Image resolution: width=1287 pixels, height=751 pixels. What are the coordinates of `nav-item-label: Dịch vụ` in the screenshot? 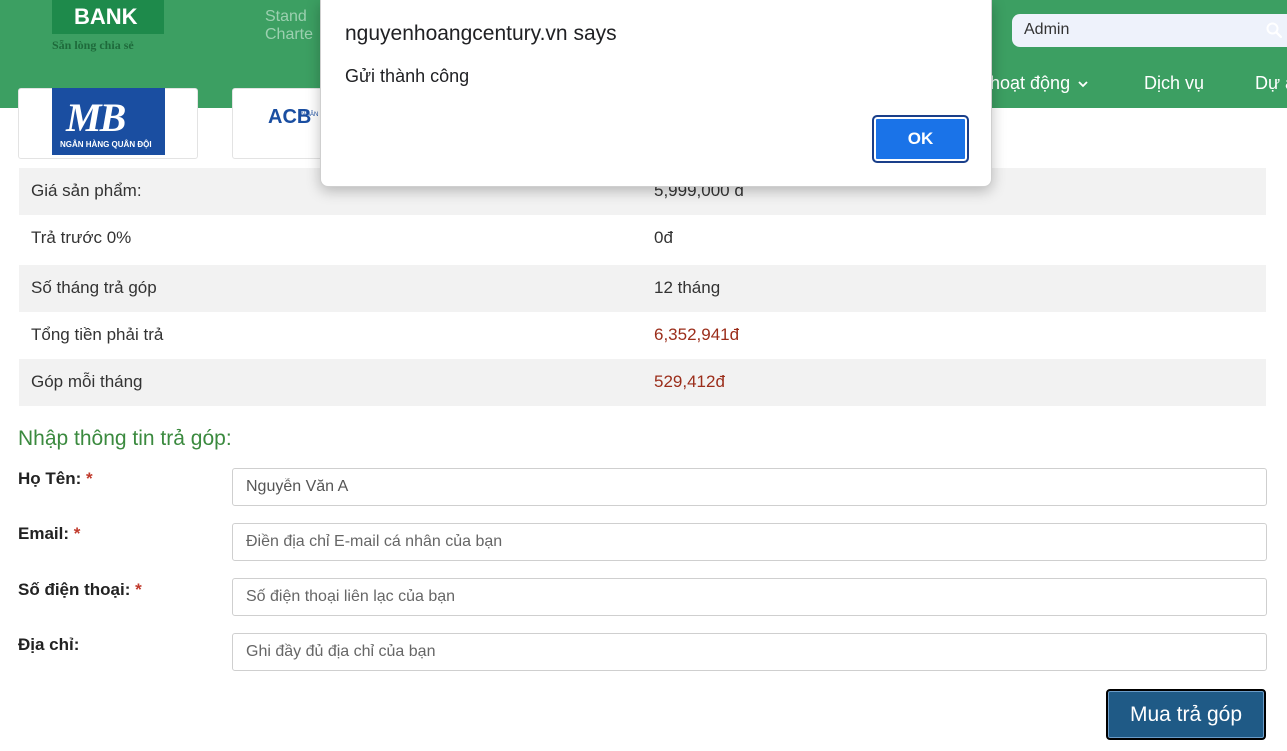 It's located at (1174, 83).